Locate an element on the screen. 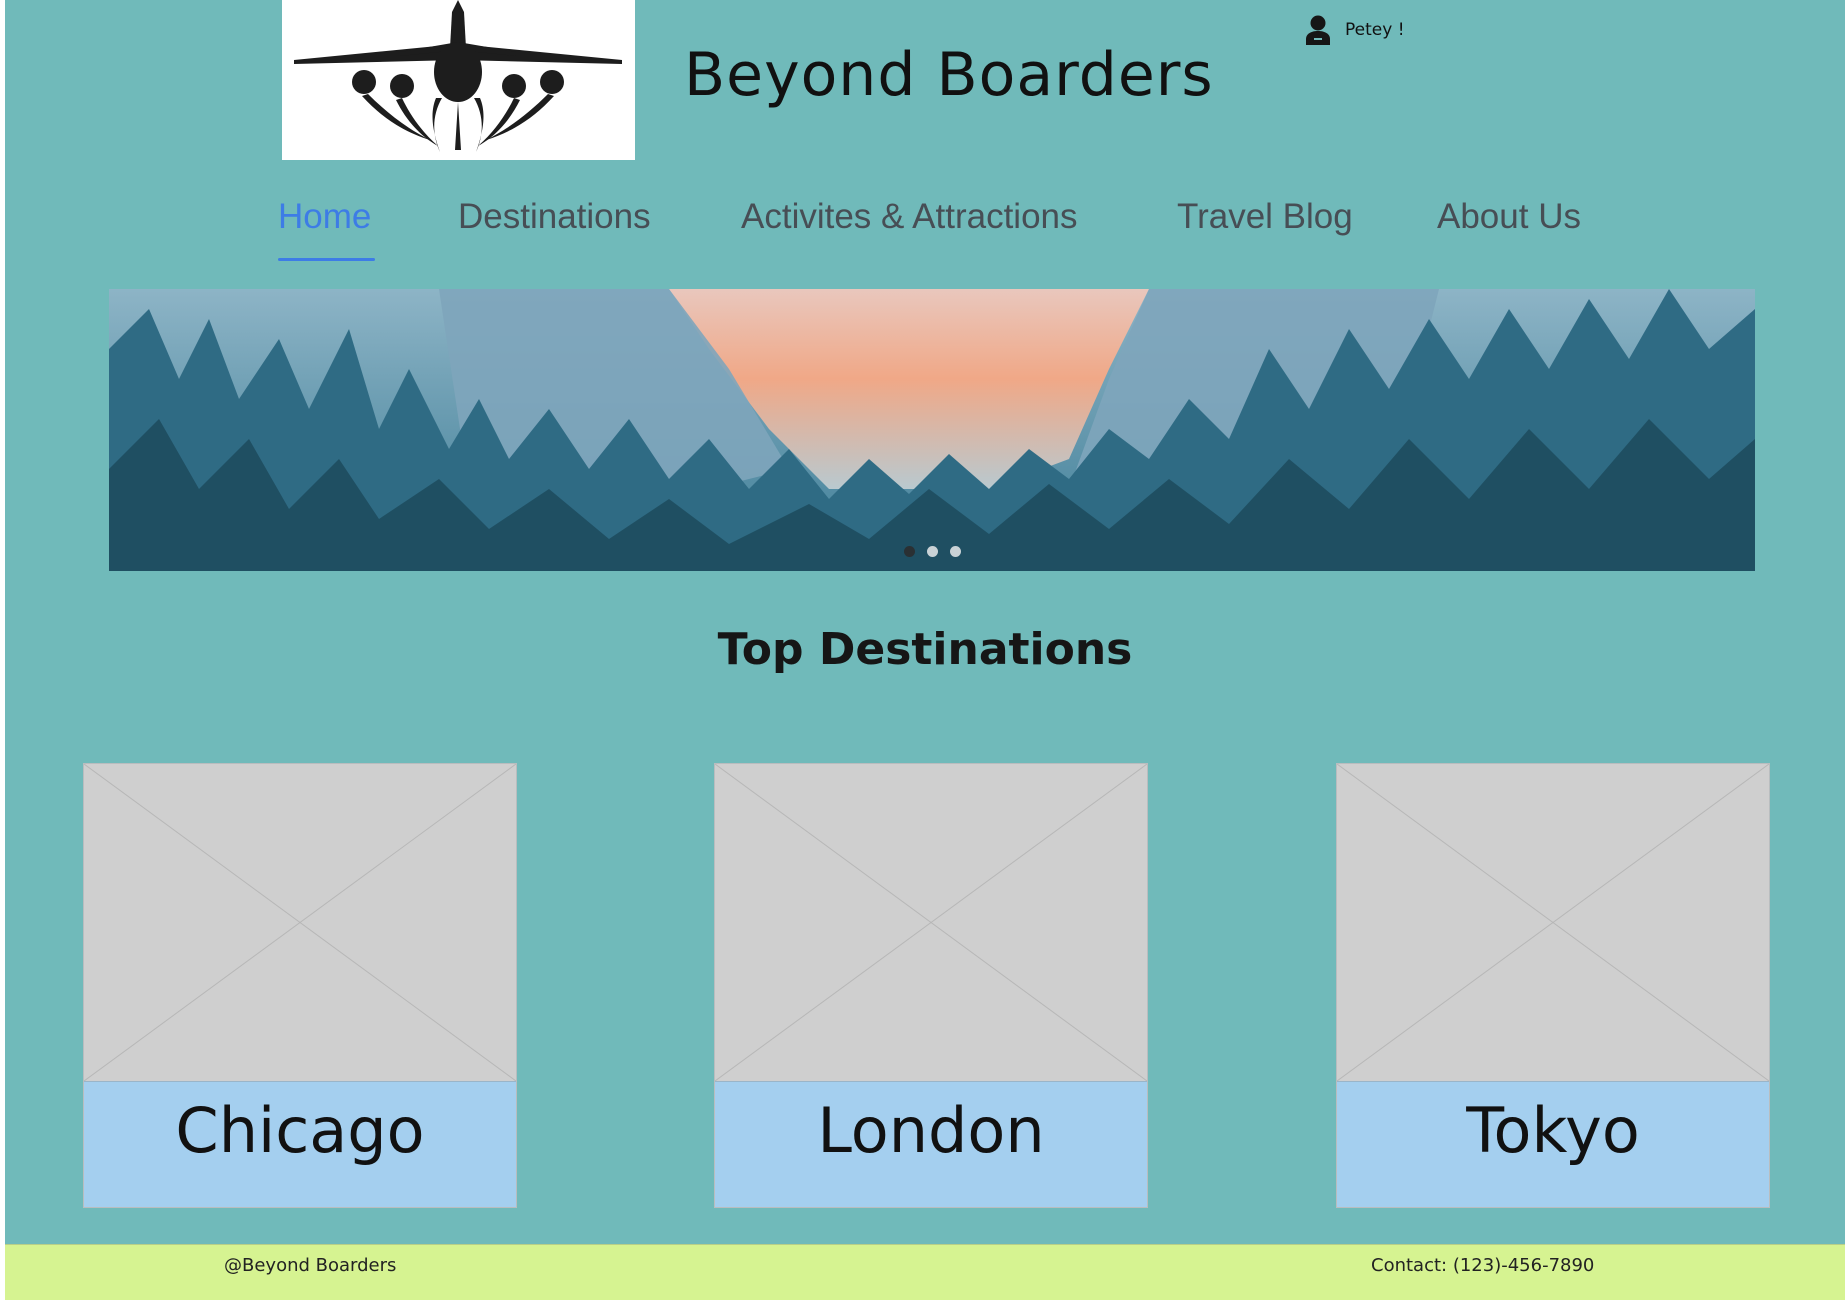 The width and height of the screenshot is (1845, 1300). user-icon is located at coordinates (1318, 30).